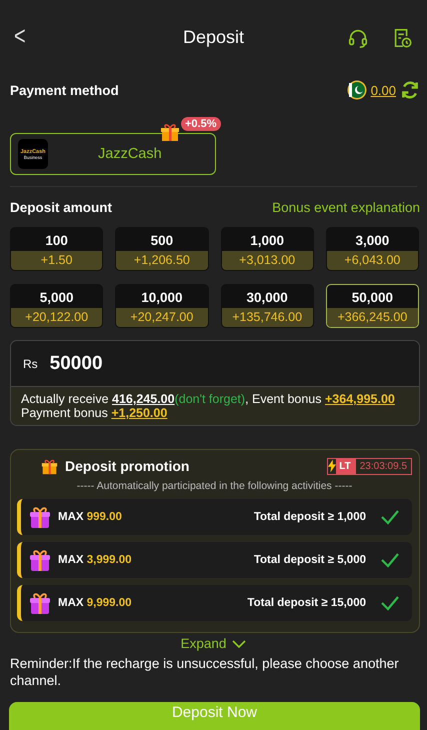 The width and height of the screenshot is (427, 730). I want to click on back-button: <, so click(20, 37).